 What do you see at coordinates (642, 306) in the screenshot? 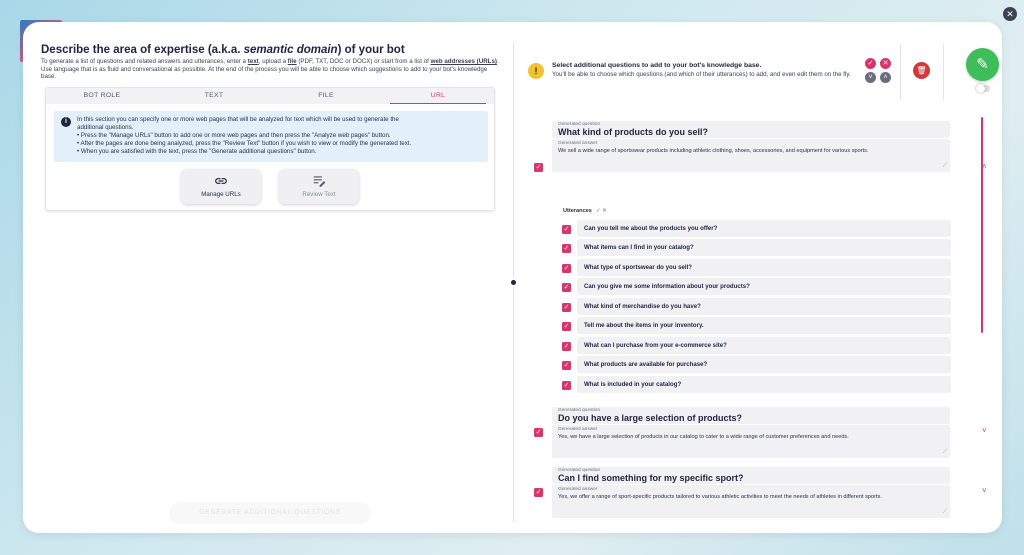
I see `utterance-text: What kind of merchandise do you have?` at bounding box center [642, 306].